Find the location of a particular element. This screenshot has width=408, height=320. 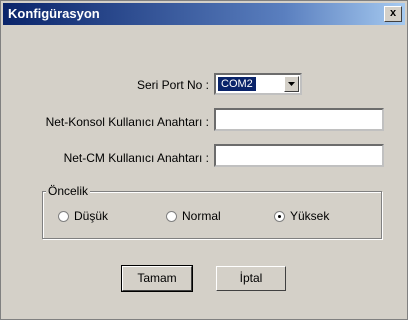

serial-port-value: COM2 is located at coordinates (237, 84).